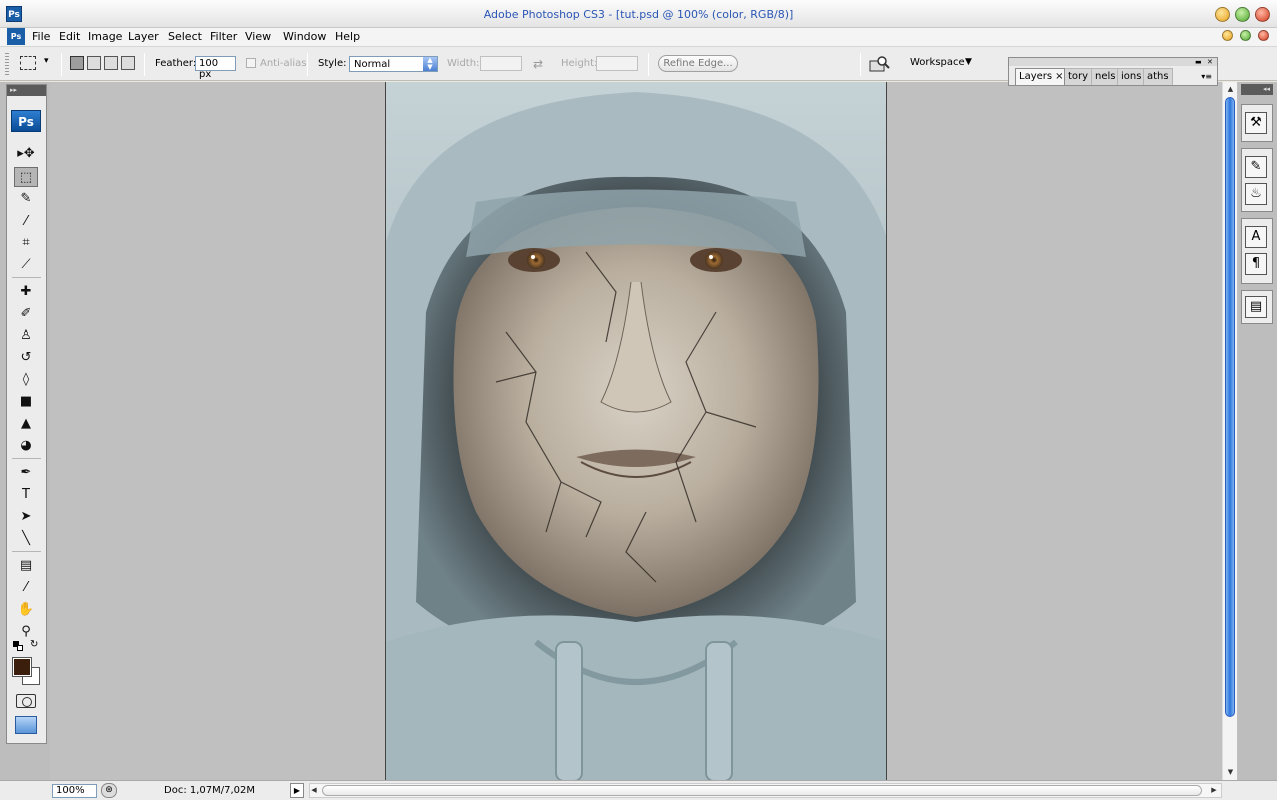  I want to click on magic-wand-tool: ⁄, so click(26, 222).